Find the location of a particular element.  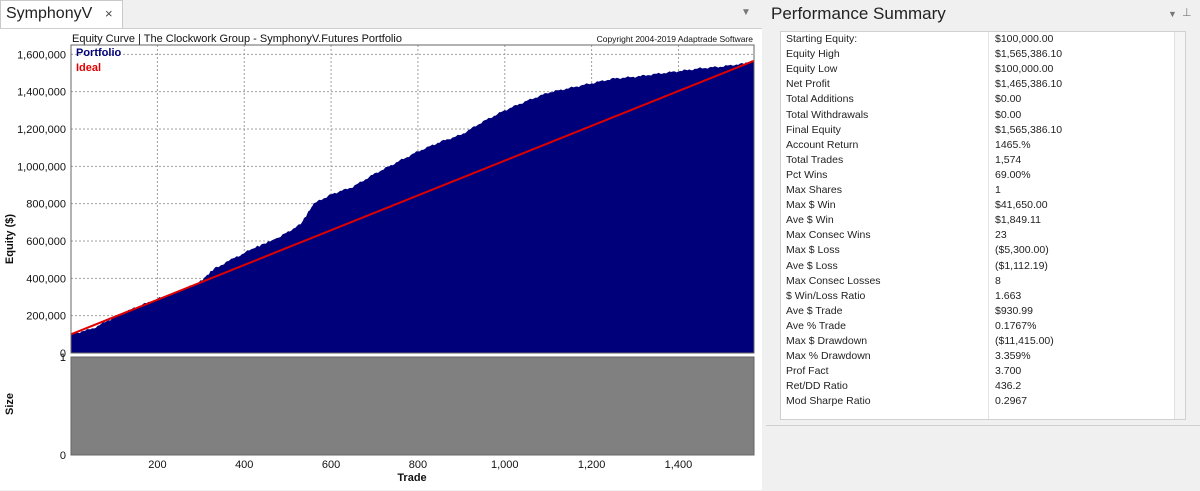

summary-row: Net Profit $1,465,386.10 is located at coordinates (983, 84).